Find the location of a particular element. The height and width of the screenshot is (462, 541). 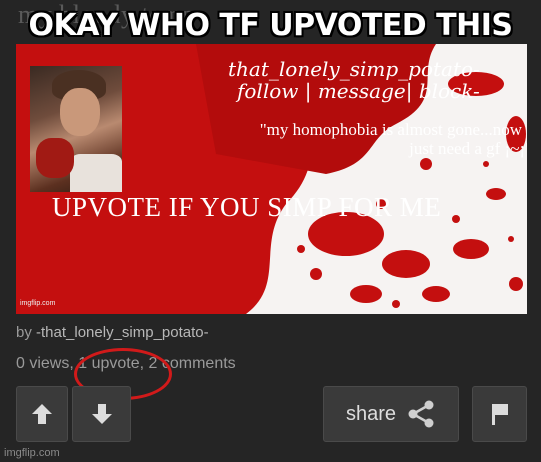

username-line-2: follow | message| block- is located at coordinates (358, 91).